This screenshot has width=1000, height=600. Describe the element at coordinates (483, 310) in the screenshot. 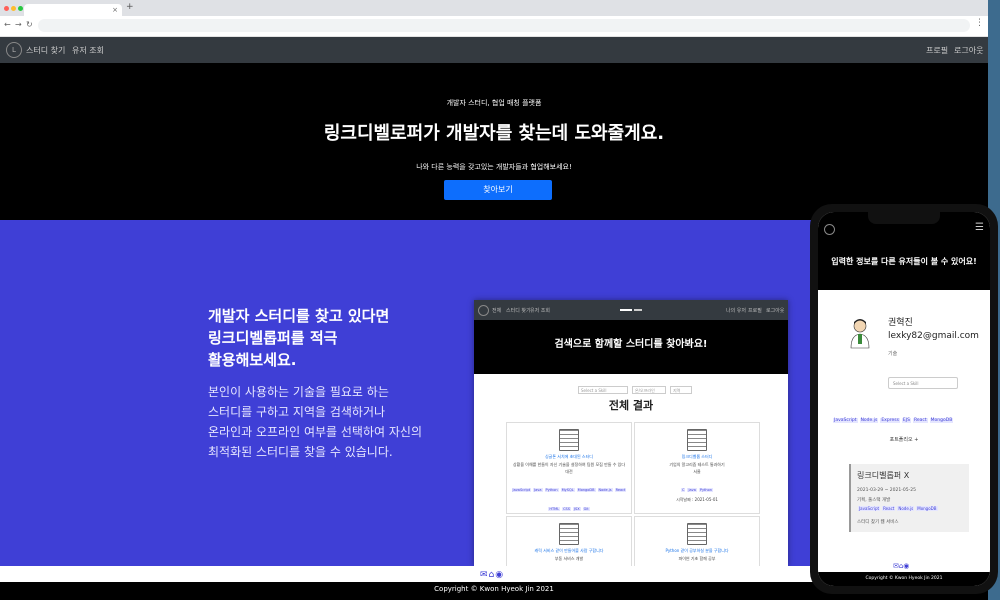

I see `screenshot-logo-icon` at that location.